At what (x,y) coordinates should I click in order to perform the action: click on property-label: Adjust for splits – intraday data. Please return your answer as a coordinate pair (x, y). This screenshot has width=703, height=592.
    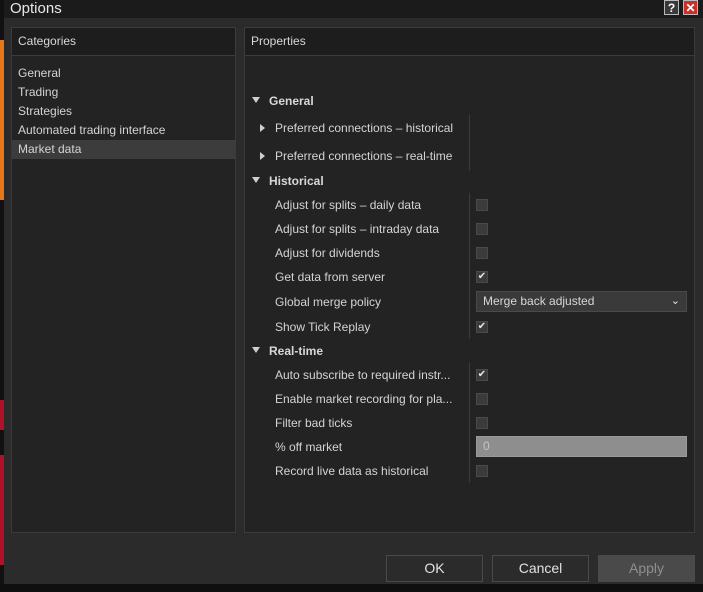
    Looking at the image, I should click on (357, 229).